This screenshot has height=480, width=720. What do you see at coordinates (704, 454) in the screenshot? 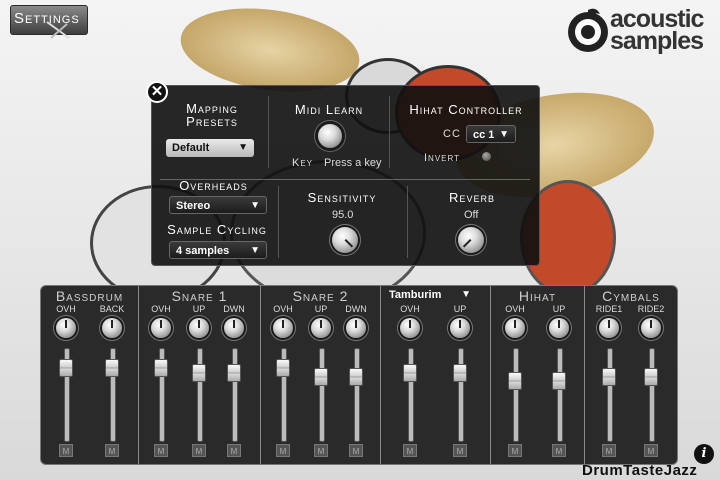
I see `info-button: i` at bounding box center [704, 454].